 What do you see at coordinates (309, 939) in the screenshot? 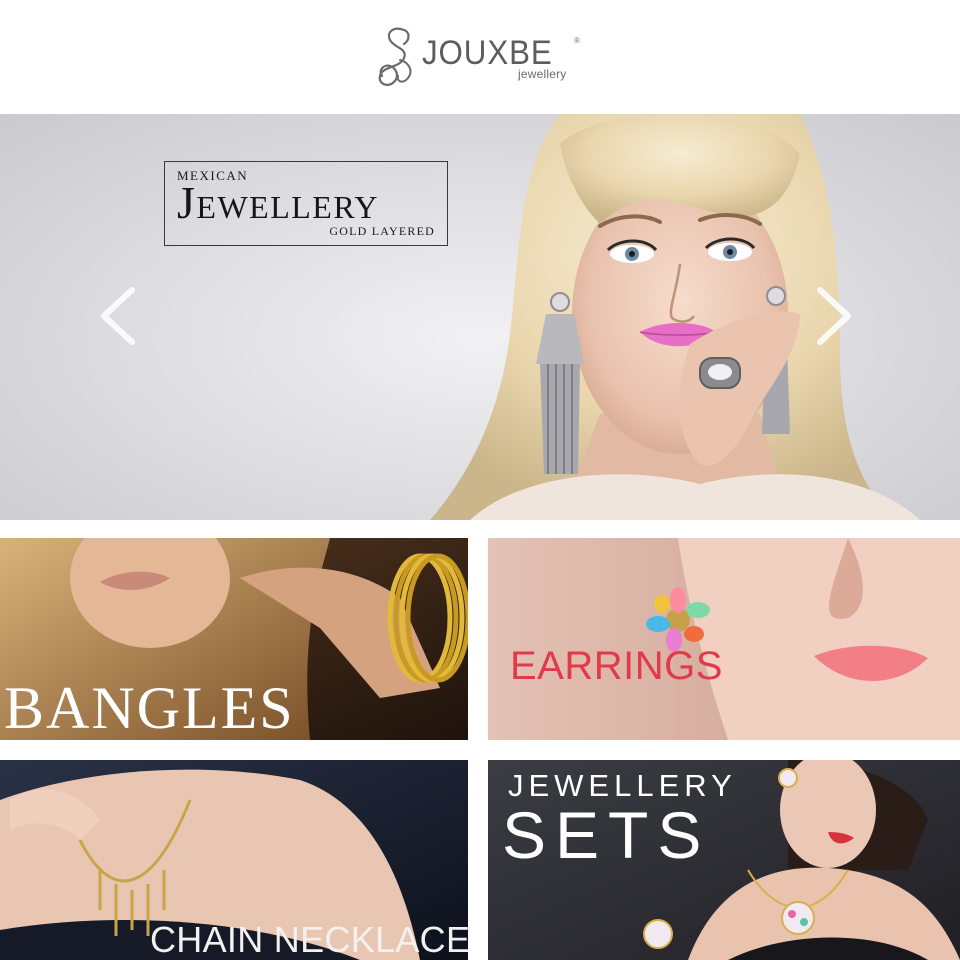
I see `category-label-chain-necklaces: CHAIN NECKLACES` at bounding box center [309, 939].